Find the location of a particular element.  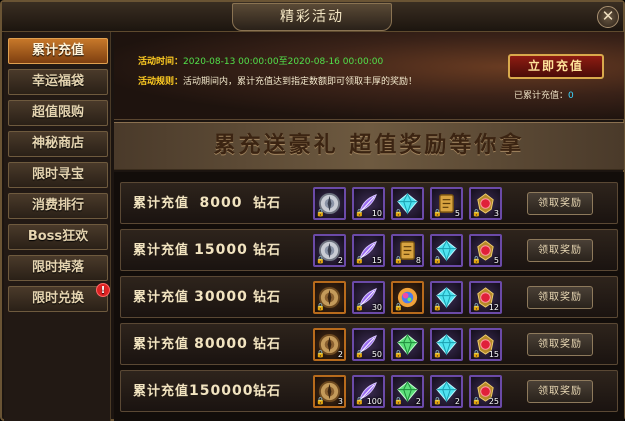

event-rule-value: 活动期间内，累计充值达到指定数额即可领取丰厚的奖励！ is located at coordinates (300, 82).